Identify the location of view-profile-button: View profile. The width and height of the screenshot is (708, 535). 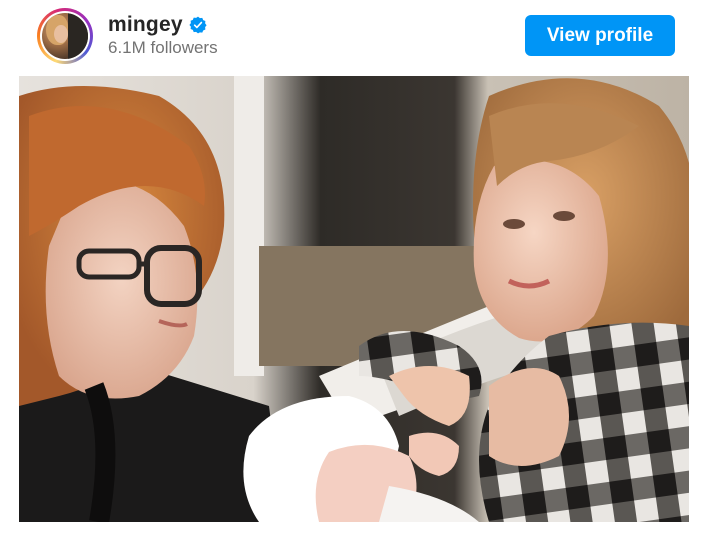
(600, 35).